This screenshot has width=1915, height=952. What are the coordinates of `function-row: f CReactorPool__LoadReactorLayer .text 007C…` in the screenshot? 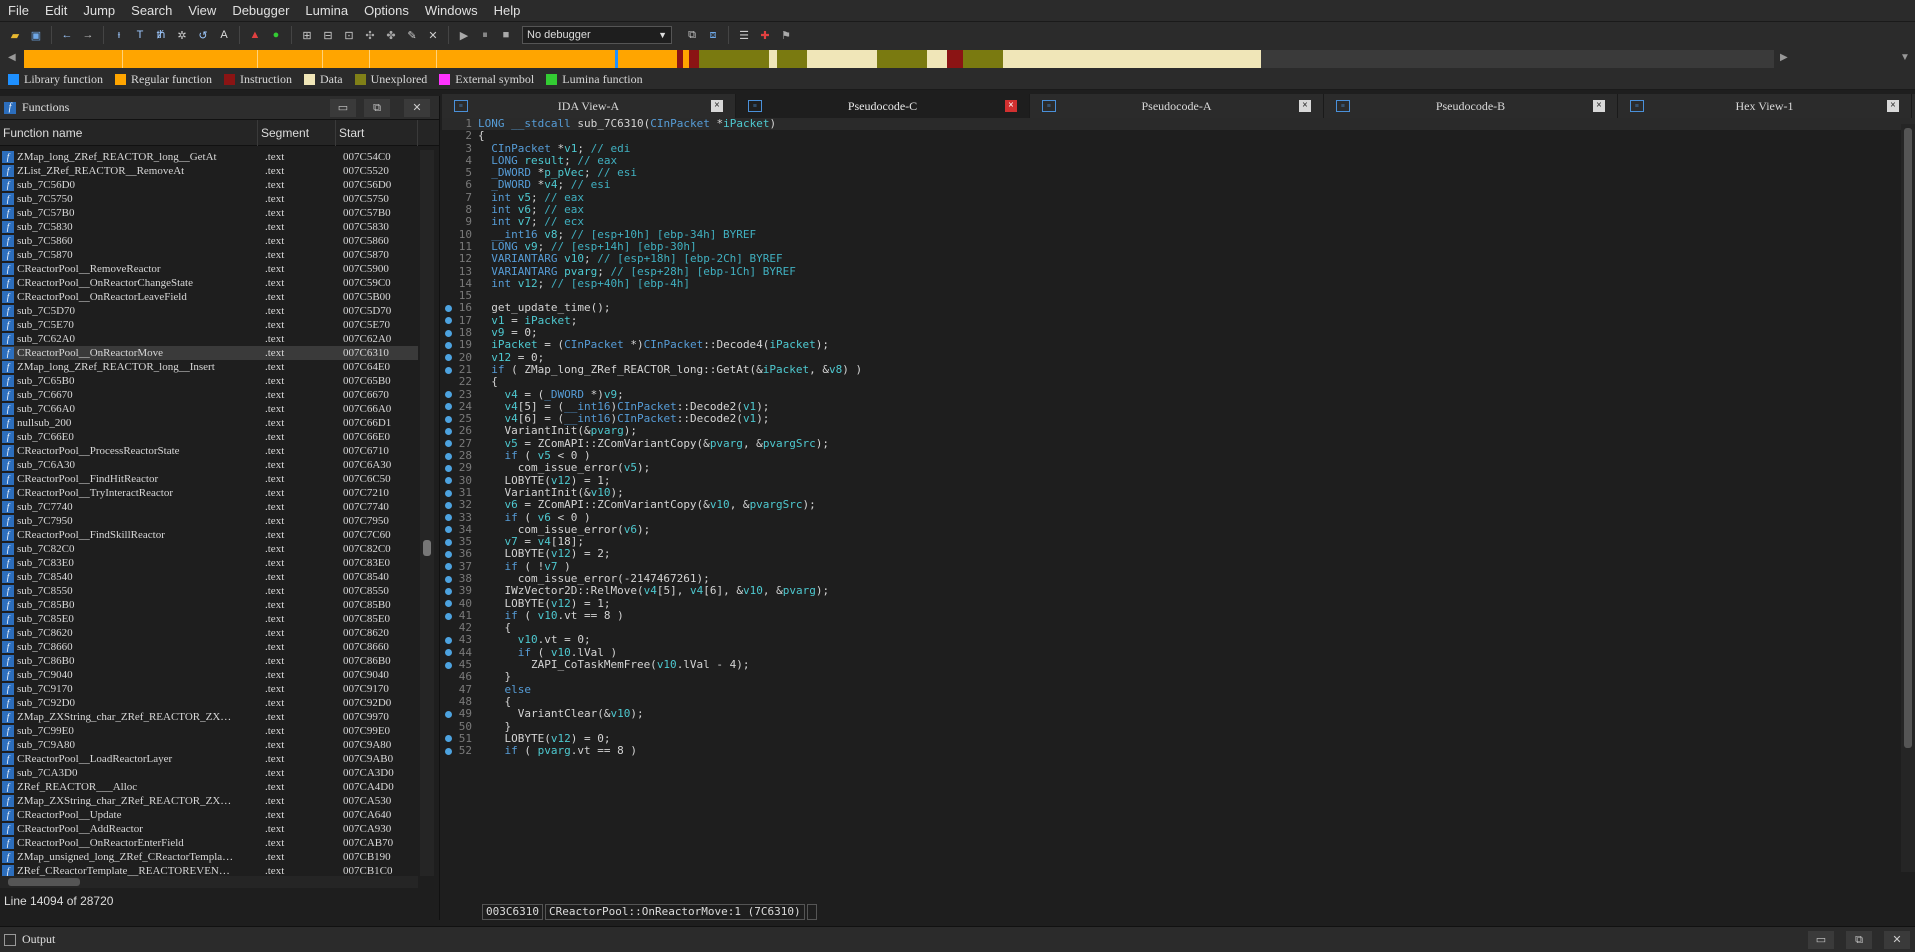 It's located at (209, 759).